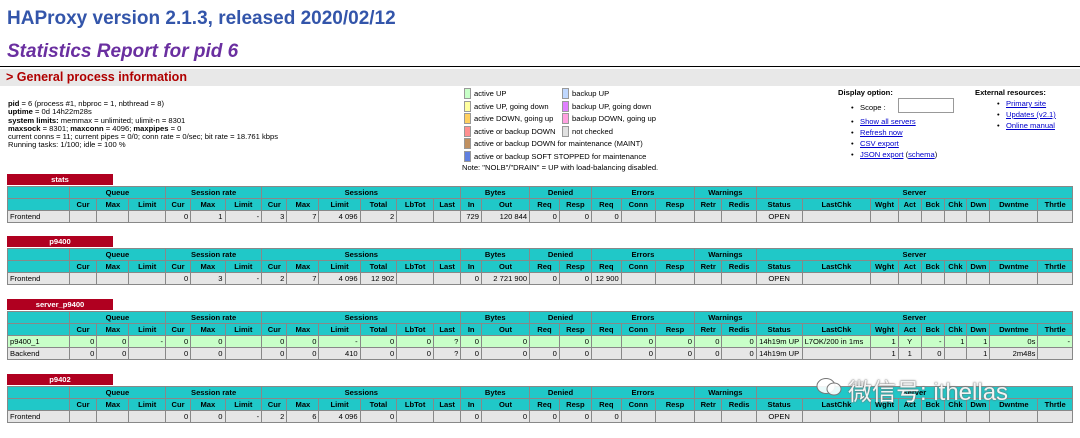 The height and width of the screenshot is (438, 1080). Describe the element at coordinates (725, 254) in the screenshot. I see `group-header: Warnings` at that location.